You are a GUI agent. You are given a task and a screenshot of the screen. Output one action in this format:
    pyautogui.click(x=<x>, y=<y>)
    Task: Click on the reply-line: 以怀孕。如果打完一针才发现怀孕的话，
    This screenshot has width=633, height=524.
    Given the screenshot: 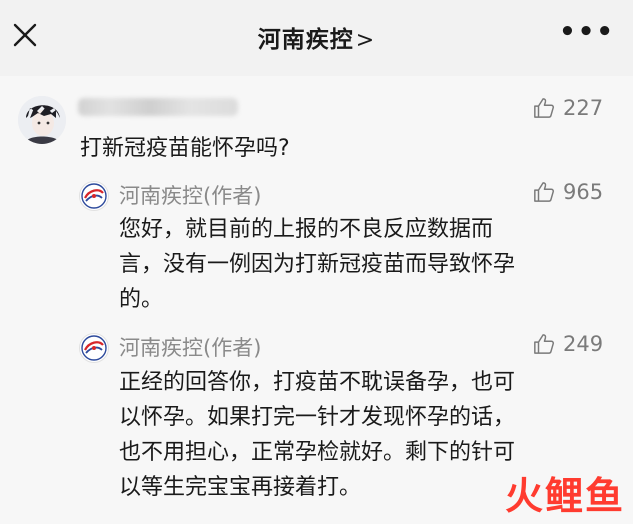 What is the action you would take?
    pyautogui.click(x=317, y=417)
    